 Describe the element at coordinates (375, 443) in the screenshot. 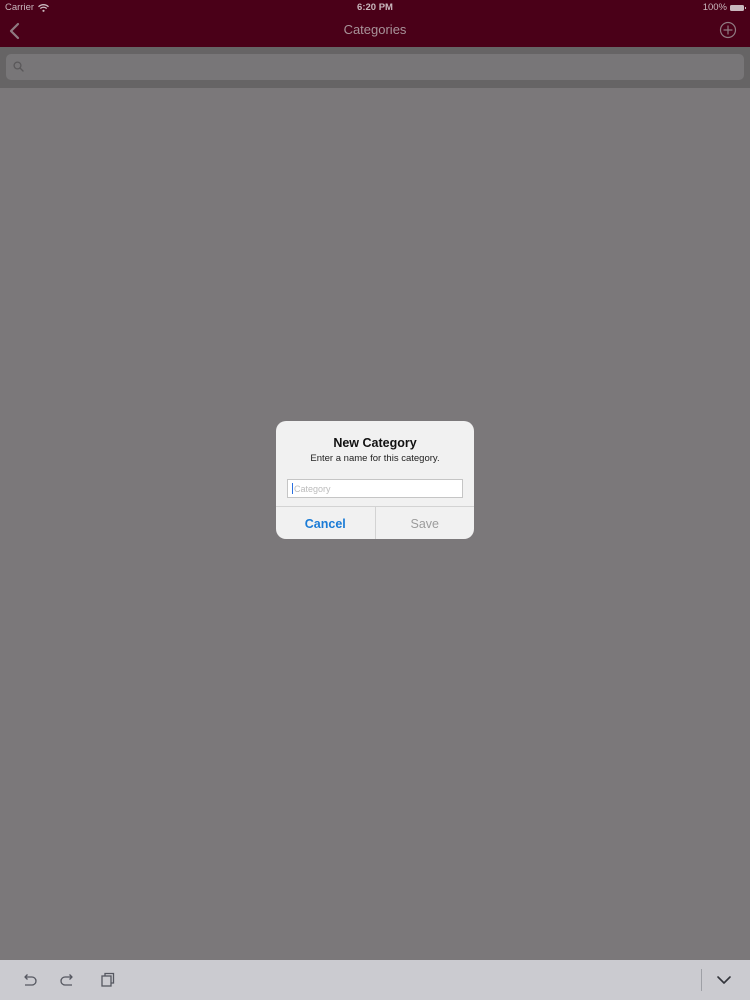

I see `dialog-title: New Category` at that location.